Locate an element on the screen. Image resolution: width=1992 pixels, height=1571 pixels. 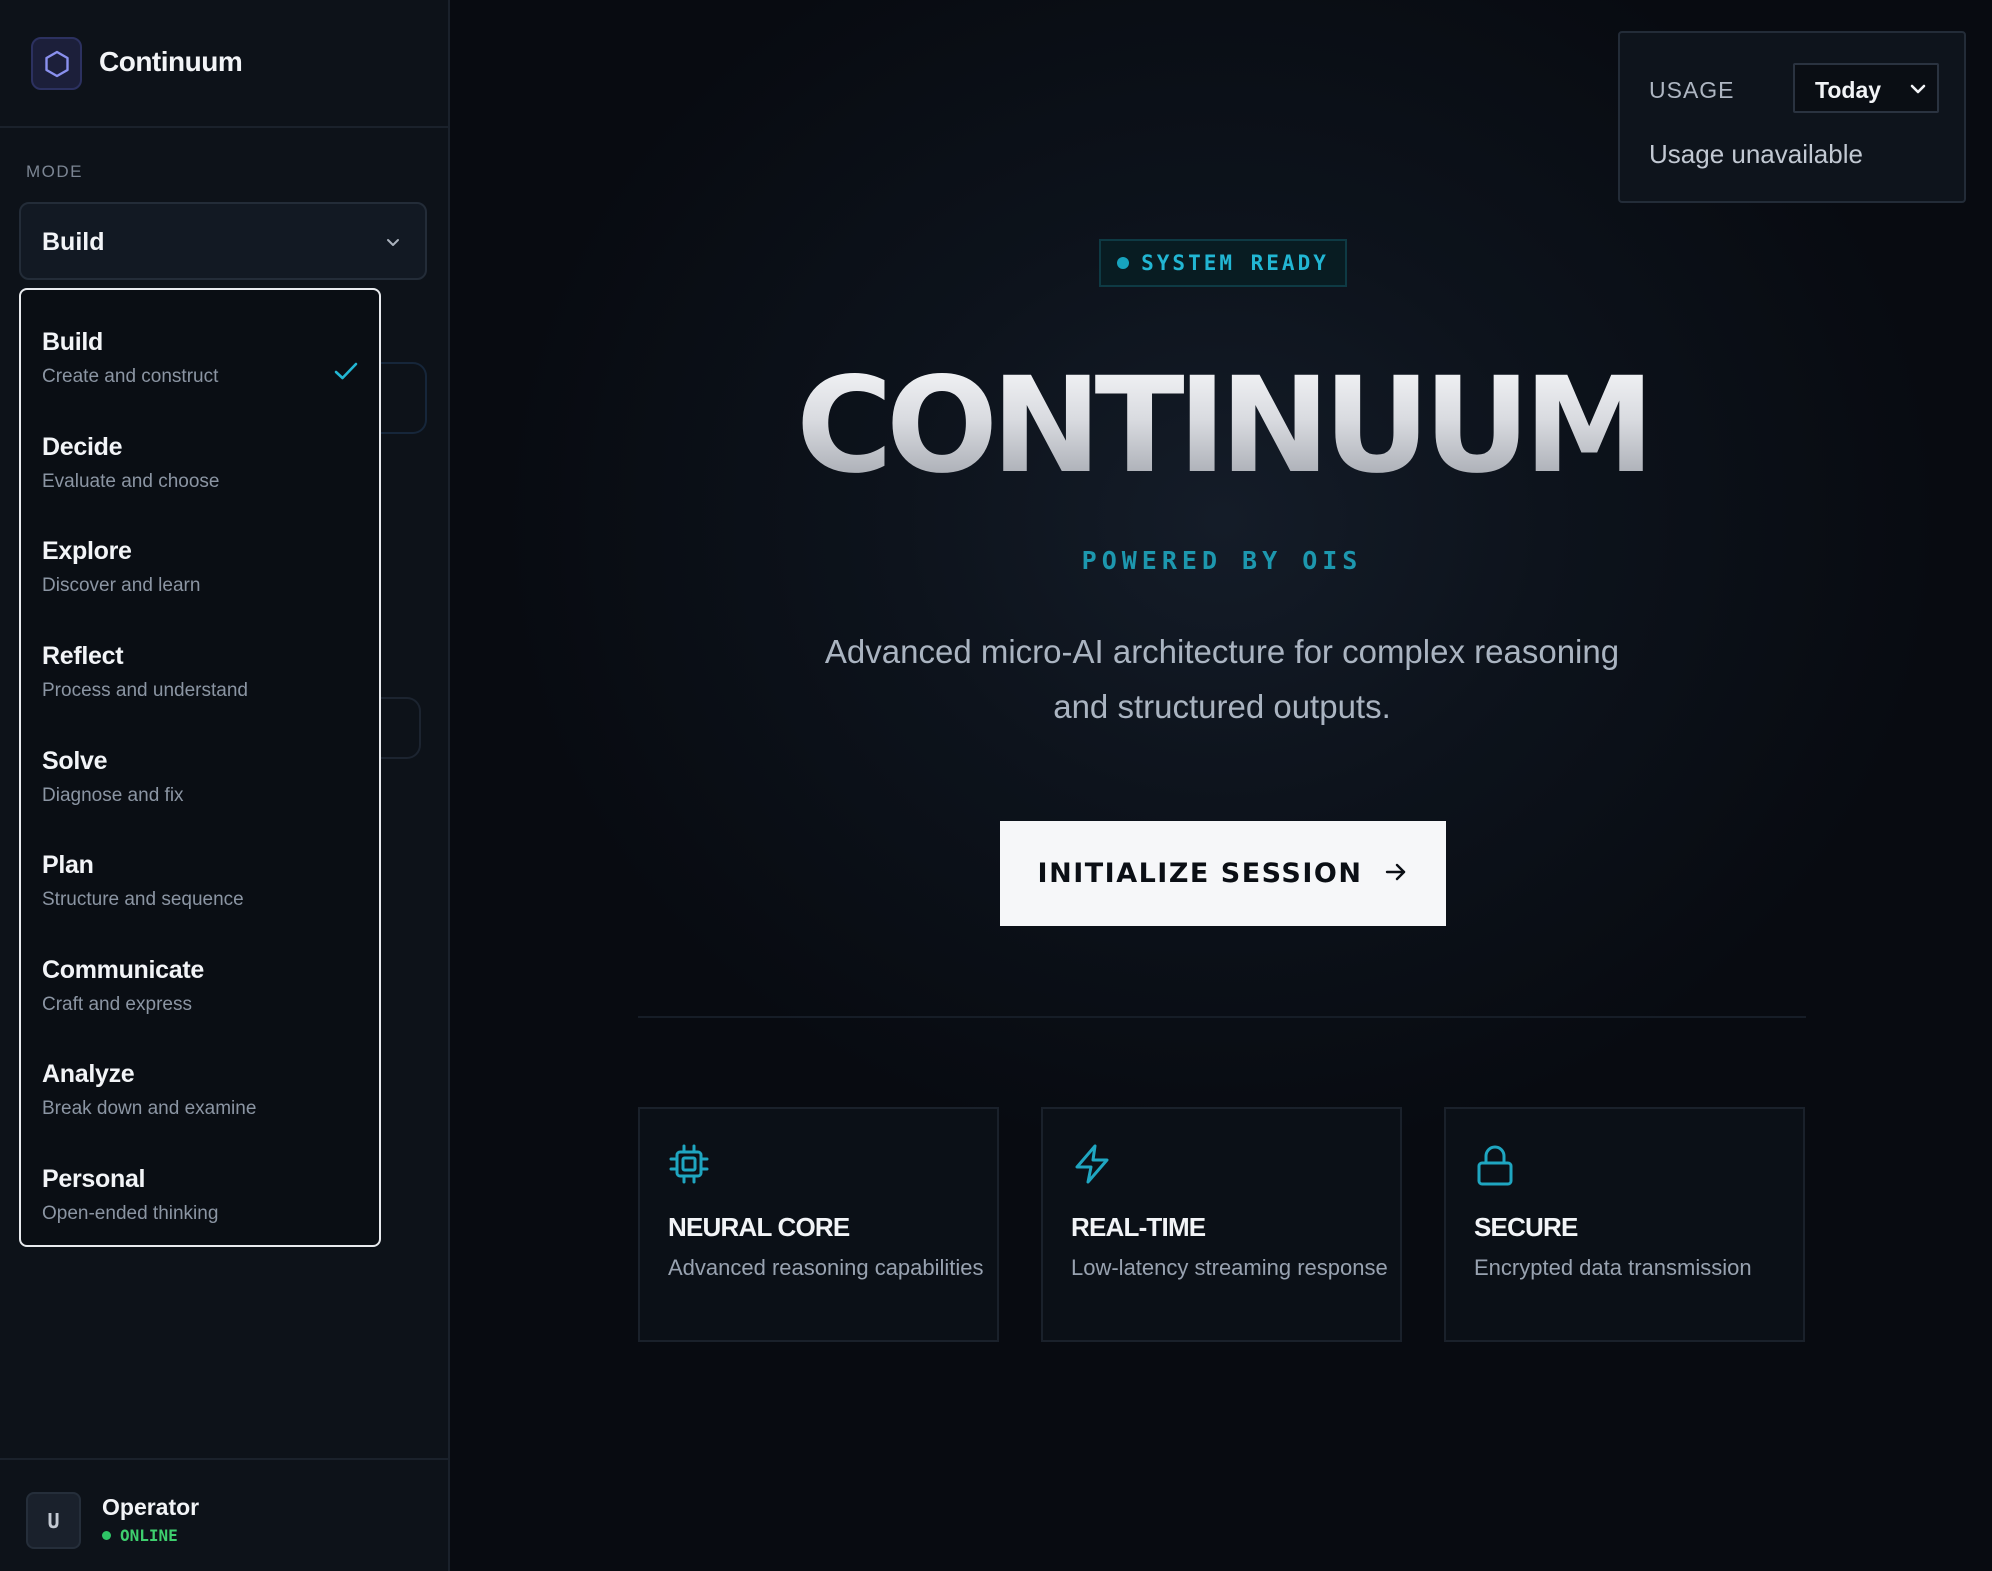
user-profile: U Operator ONLINE is located at coordinates (224, 1514).